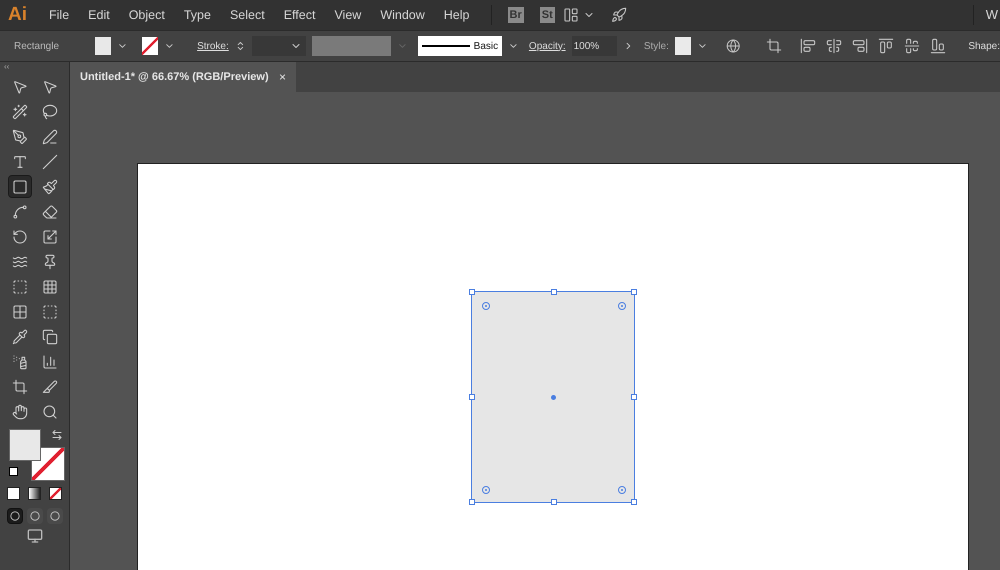 Image resolution: width=1000 pixels, height=570 pixels. What do you see at coordinates (213, 46) in the screenshot?
I see `stroke-label: Stroke:` at bounding box center [213, 46].